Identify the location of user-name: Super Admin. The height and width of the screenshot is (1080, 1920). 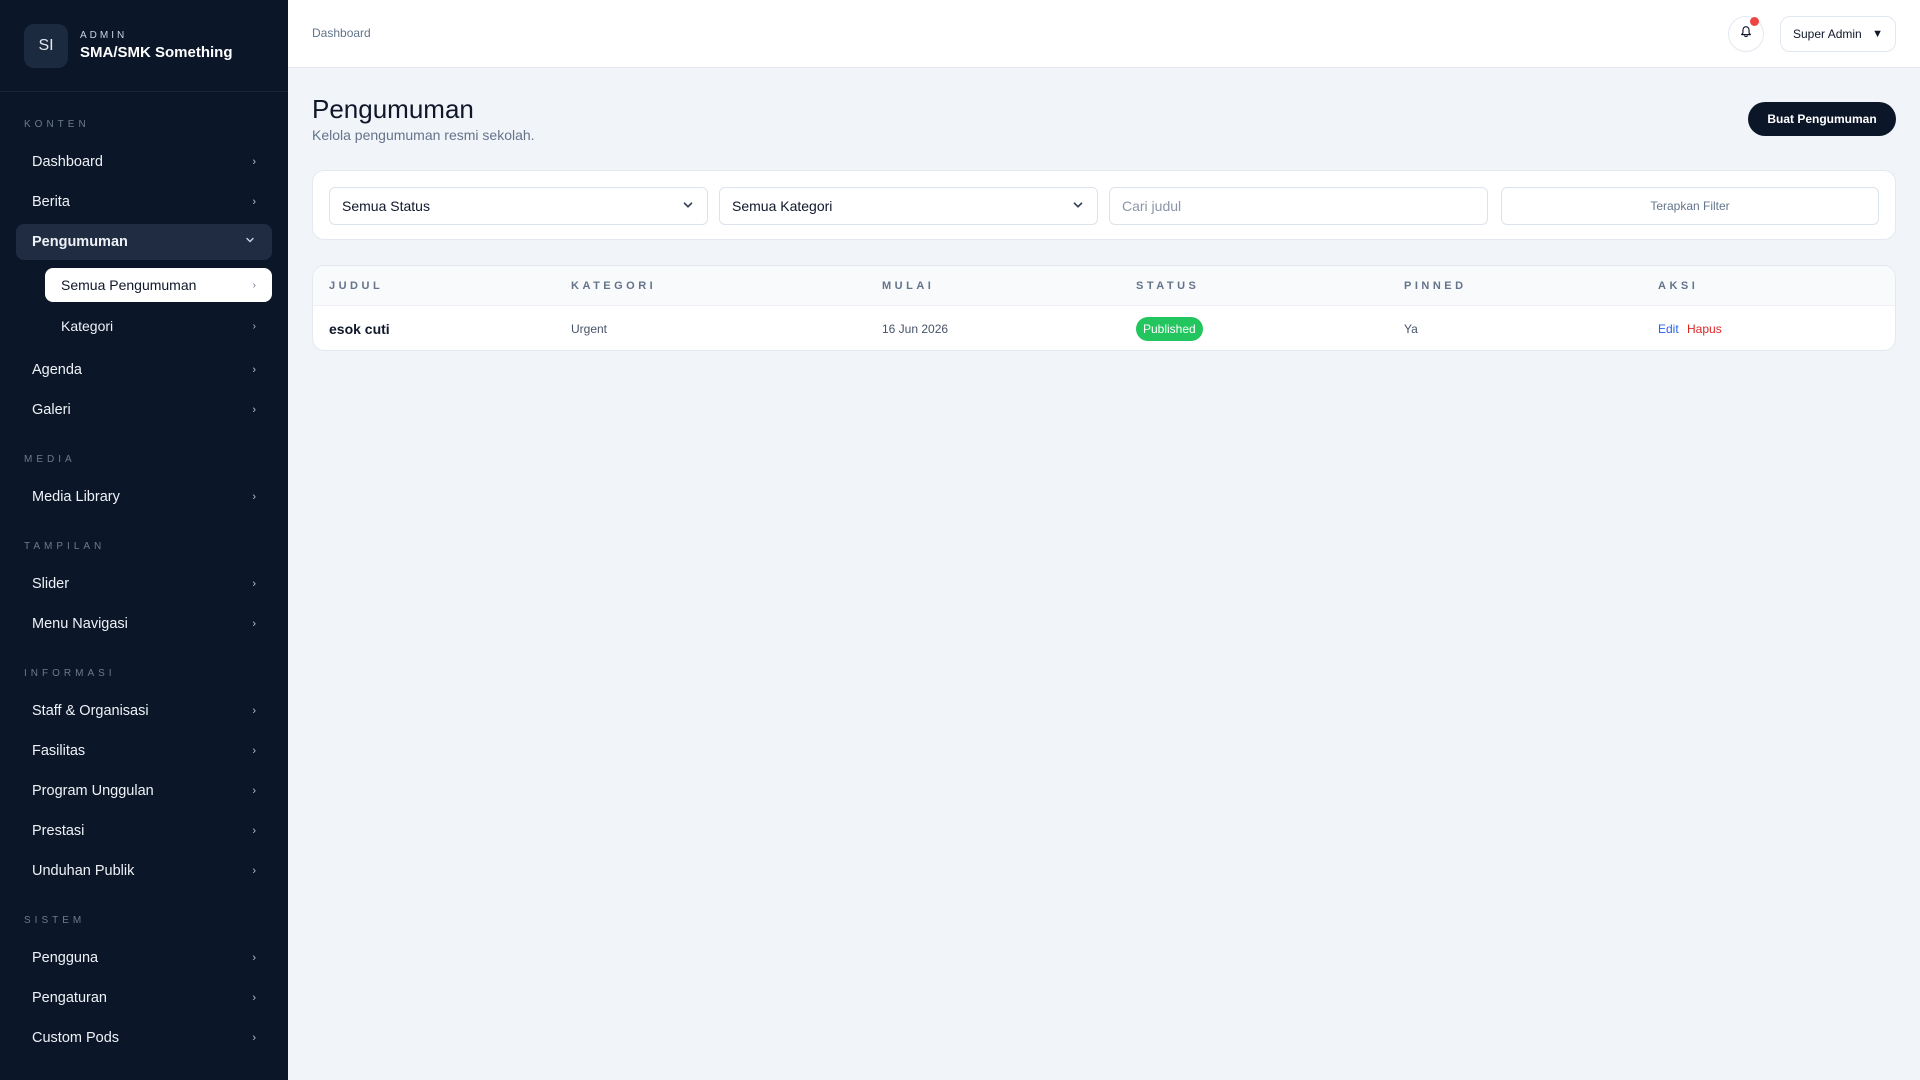
(1827, 34).